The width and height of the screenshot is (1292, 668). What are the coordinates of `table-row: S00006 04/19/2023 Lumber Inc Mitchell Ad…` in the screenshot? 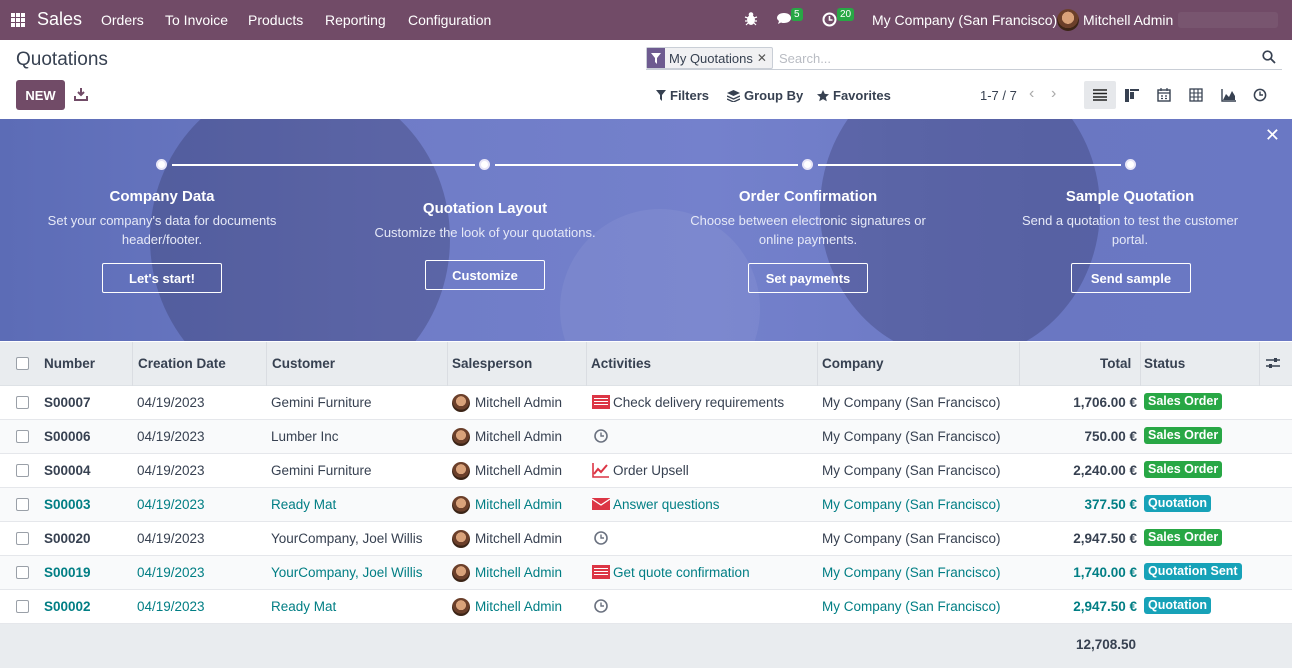 It's located at (646, 437).